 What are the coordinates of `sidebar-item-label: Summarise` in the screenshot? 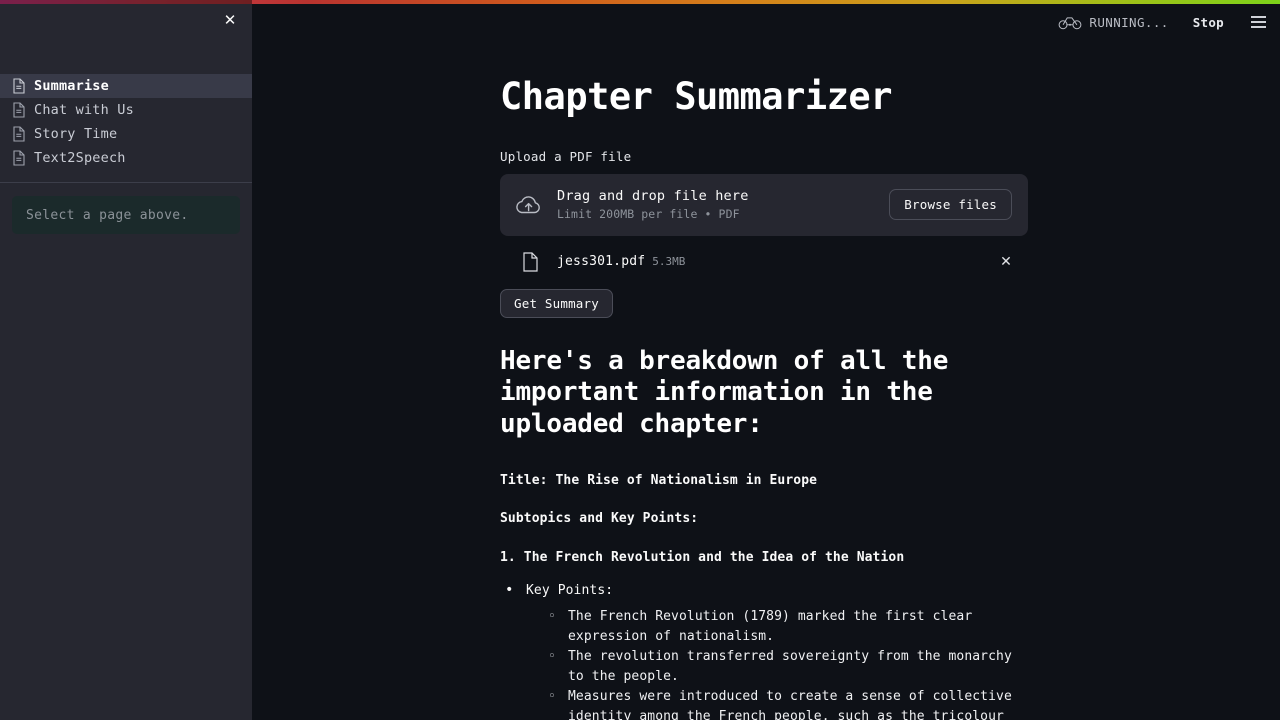 It's located at (71, 86).